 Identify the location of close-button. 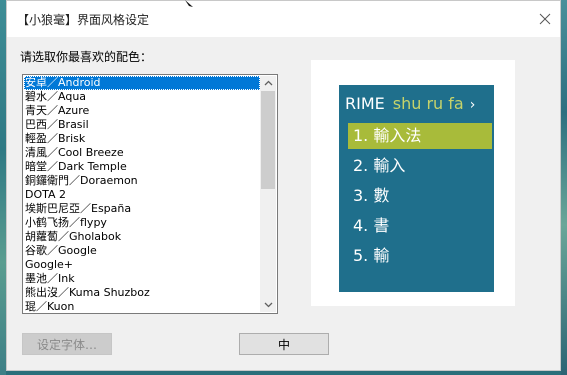
(545, 19).